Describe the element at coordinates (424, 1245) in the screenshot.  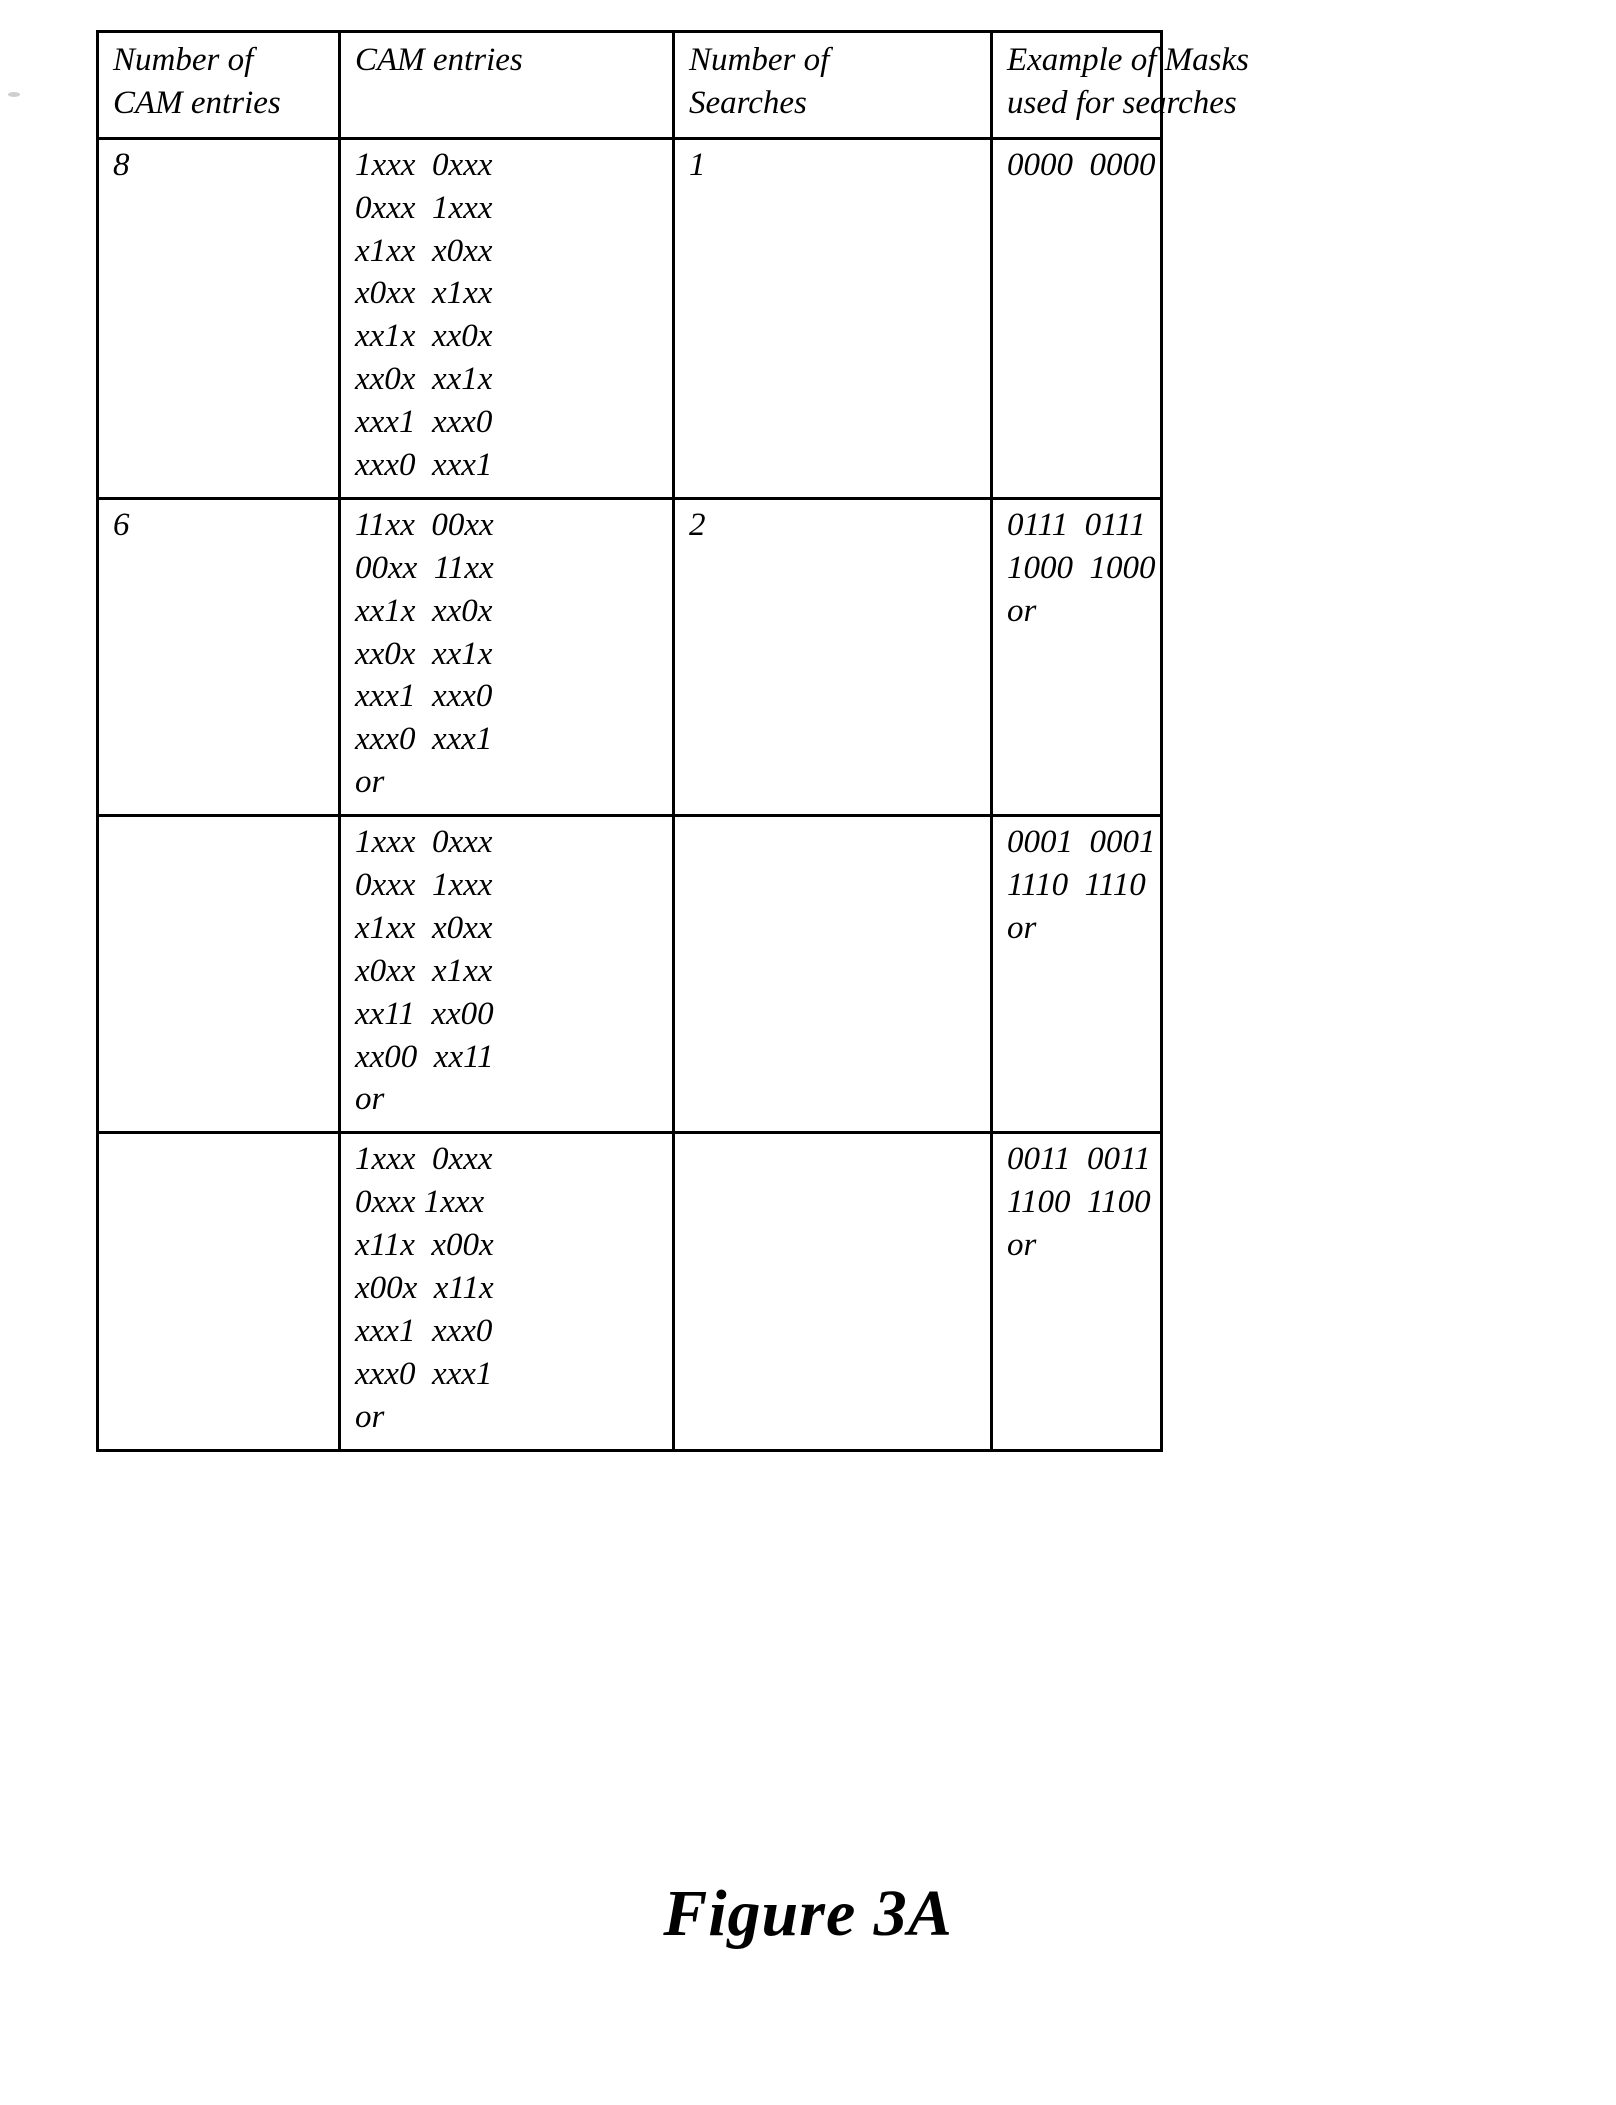
I see `cam-entry-line: x11x x00x` at that location.